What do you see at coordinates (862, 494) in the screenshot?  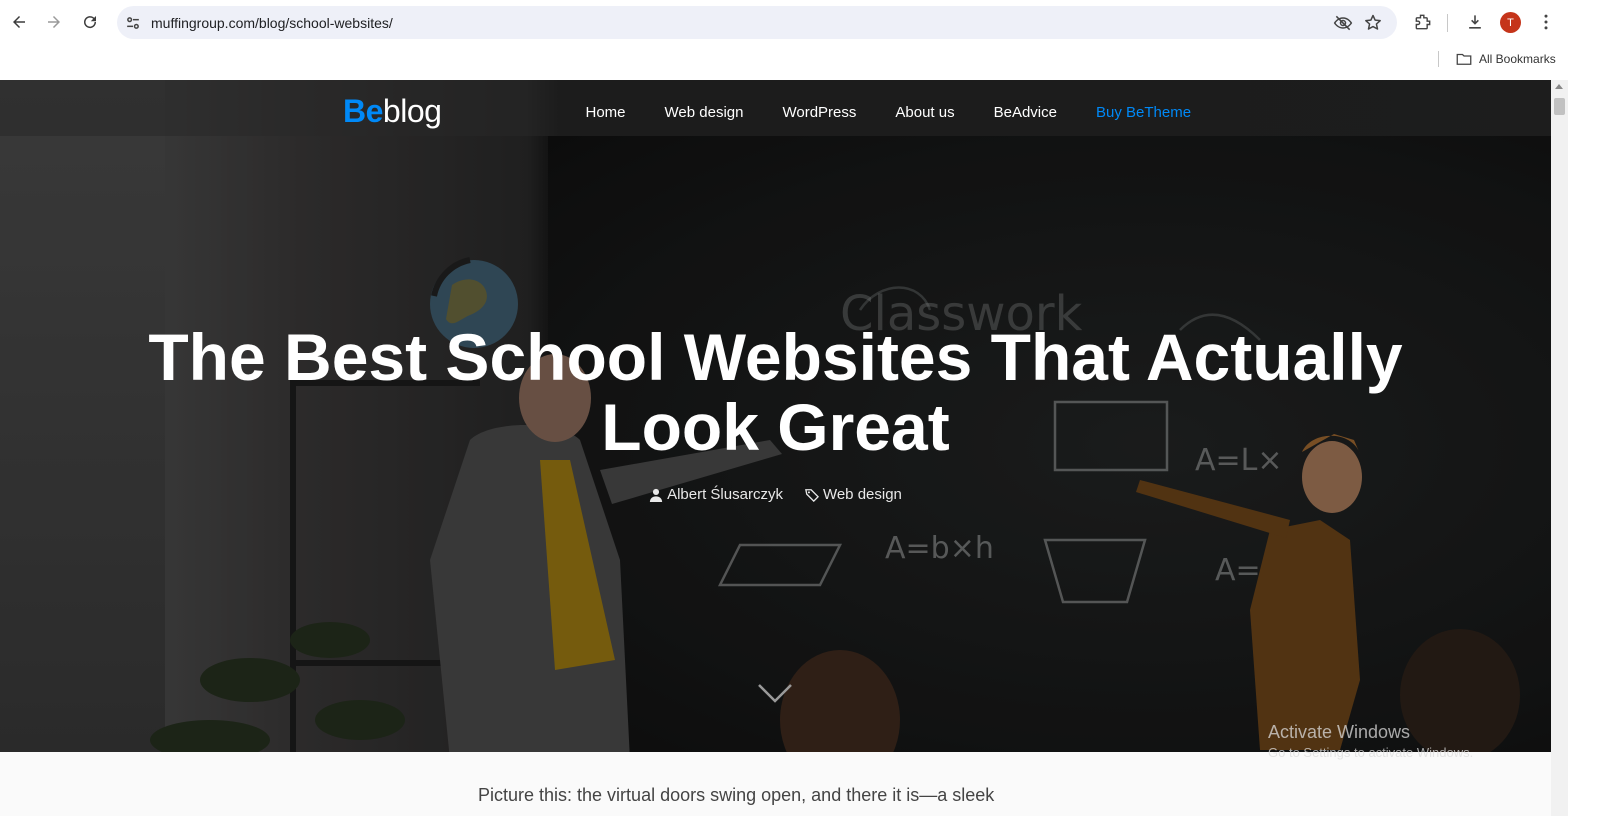 I see `post-category-name: Web design` at bounding box center [862, 494].